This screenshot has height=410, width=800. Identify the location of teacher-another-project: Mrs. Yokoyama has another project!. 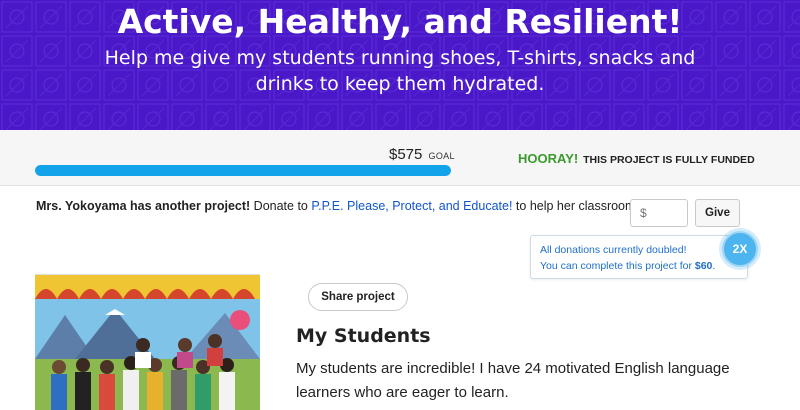
(143, 206).